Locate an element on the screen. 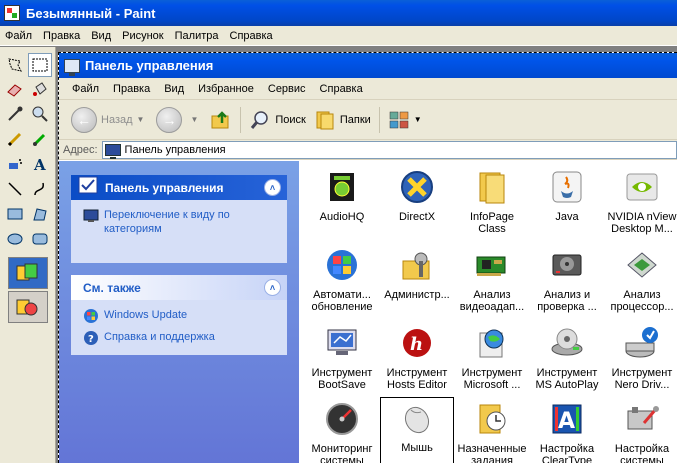 This screenshot has height=463, width=677. rect-select-icon is located at coordinates (40, 65).